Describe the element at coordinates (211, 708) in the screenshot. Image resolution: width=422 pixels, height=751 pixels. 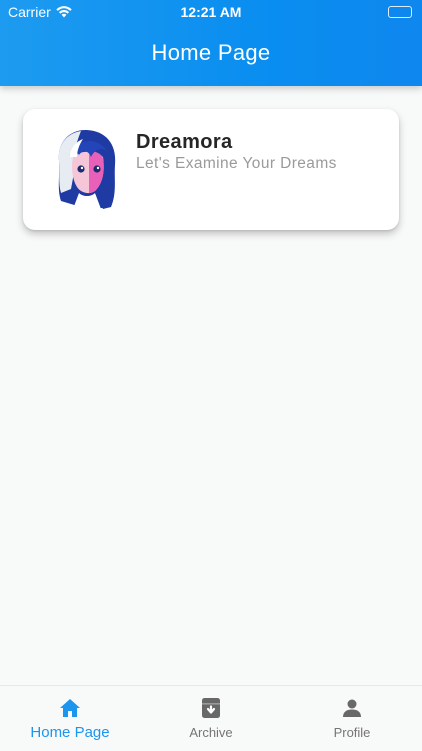
I see `archive-icon` at that location.